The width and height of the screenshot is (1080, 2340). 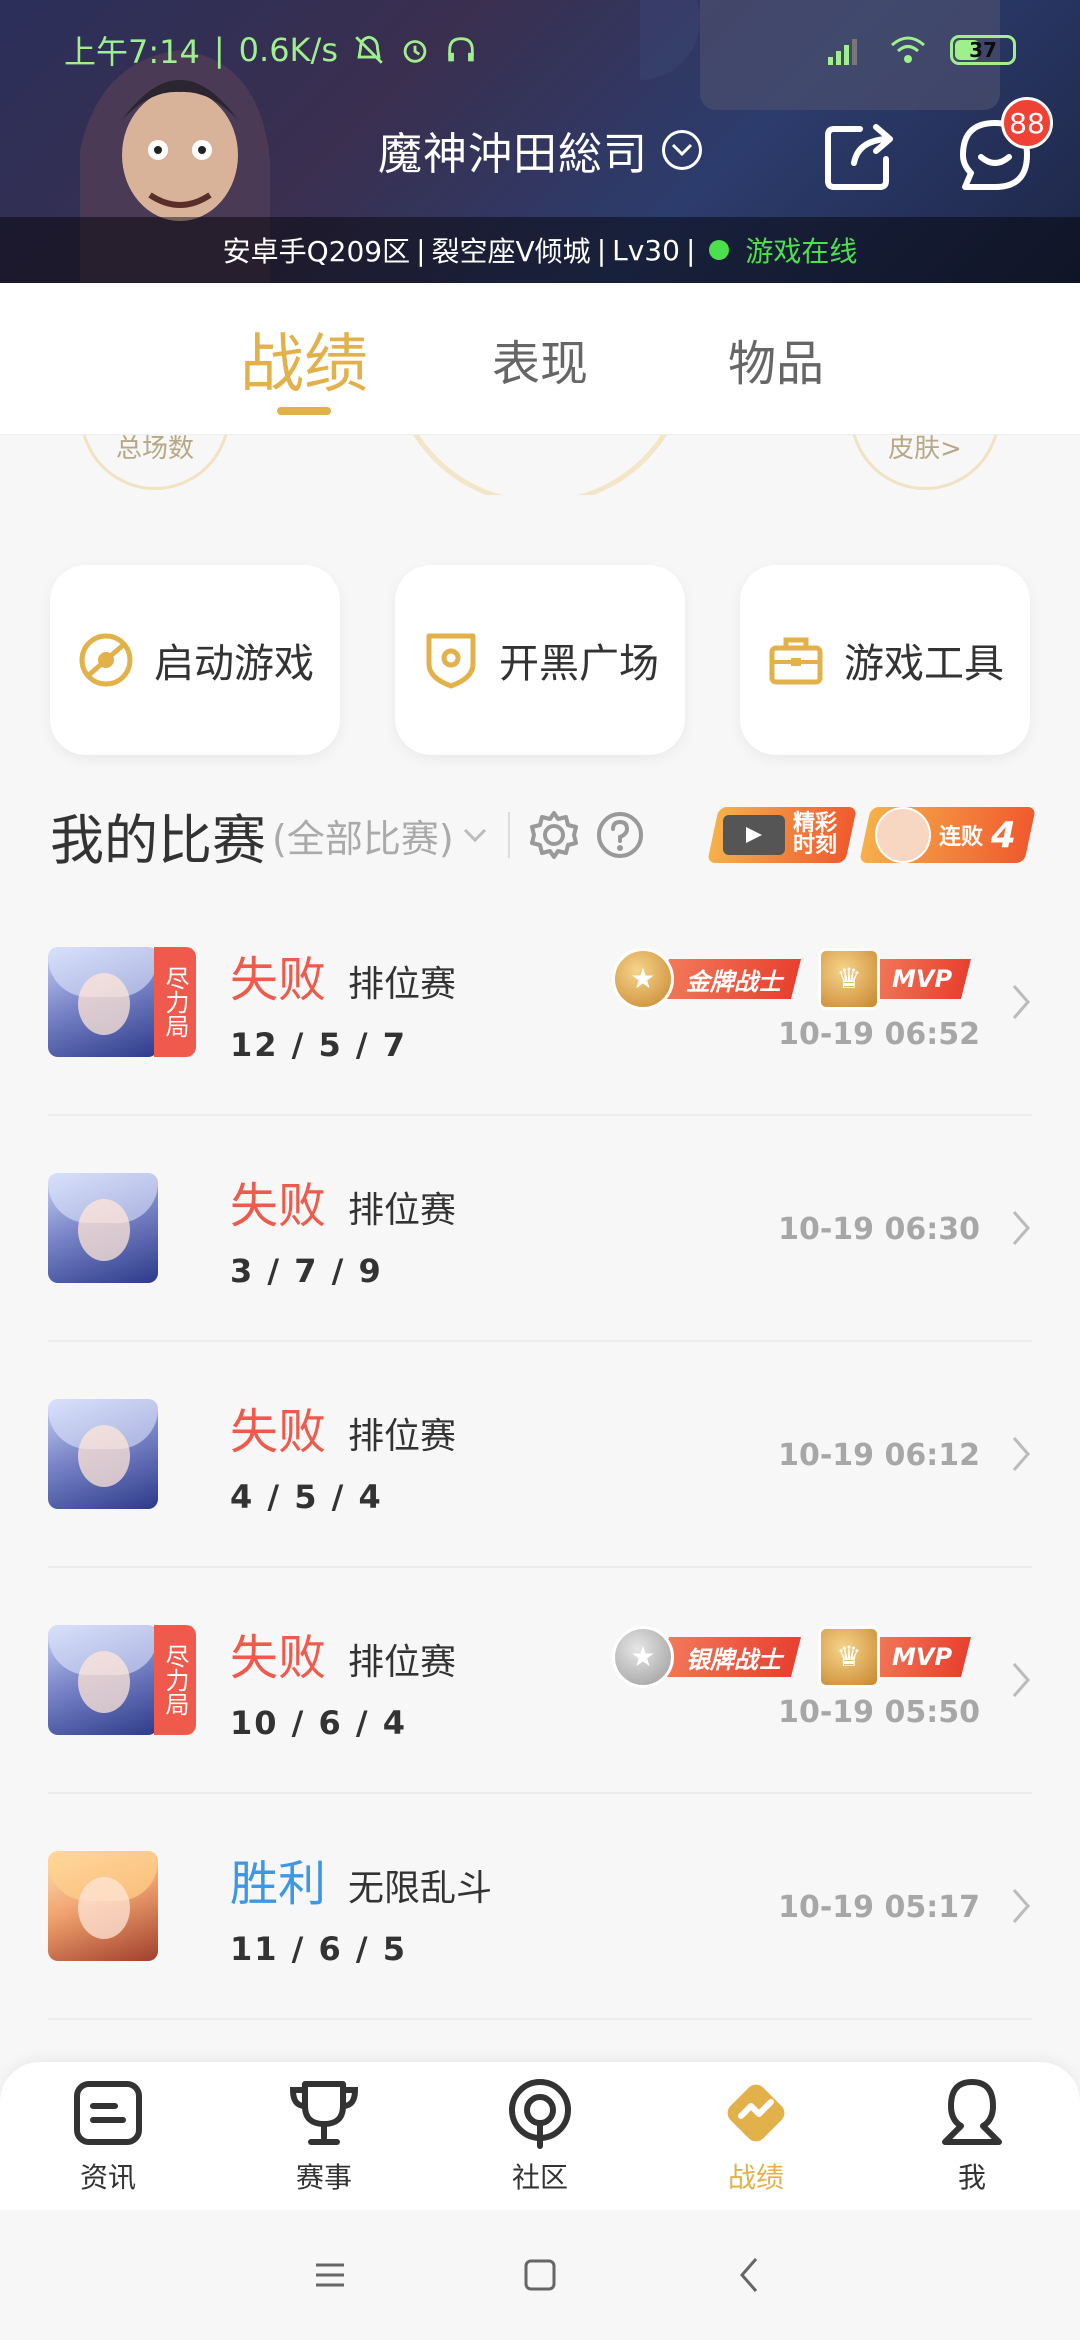 I want to click on match-row: 失败 排位赛 4 / 5 / 4 10-19 06:12, so click(x=540, y=1455).